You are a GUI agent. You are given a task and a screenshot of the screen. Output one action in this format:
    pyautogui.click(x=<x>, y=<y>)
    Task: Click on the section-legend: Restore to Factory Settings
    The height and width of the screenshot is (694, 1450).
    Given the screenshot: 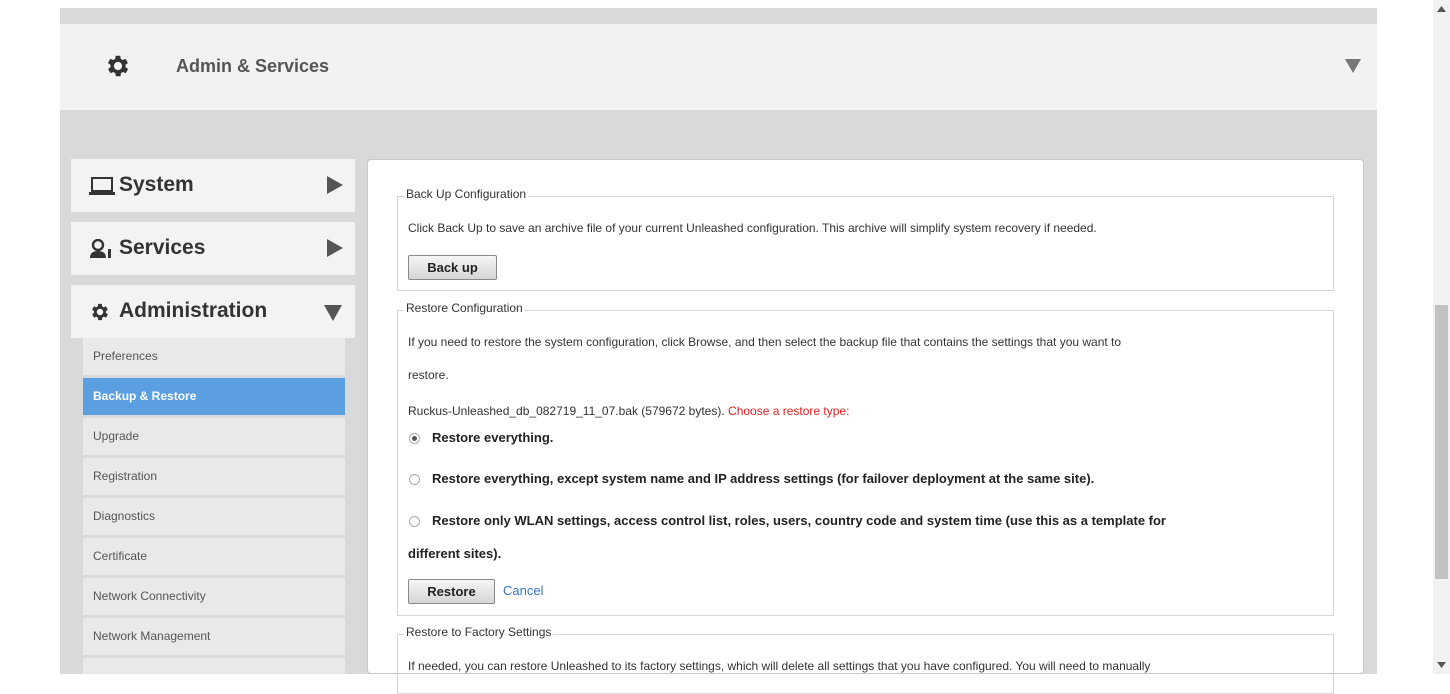 What is the action you would take?
    pyautogui.click(x=479, y=632)
    